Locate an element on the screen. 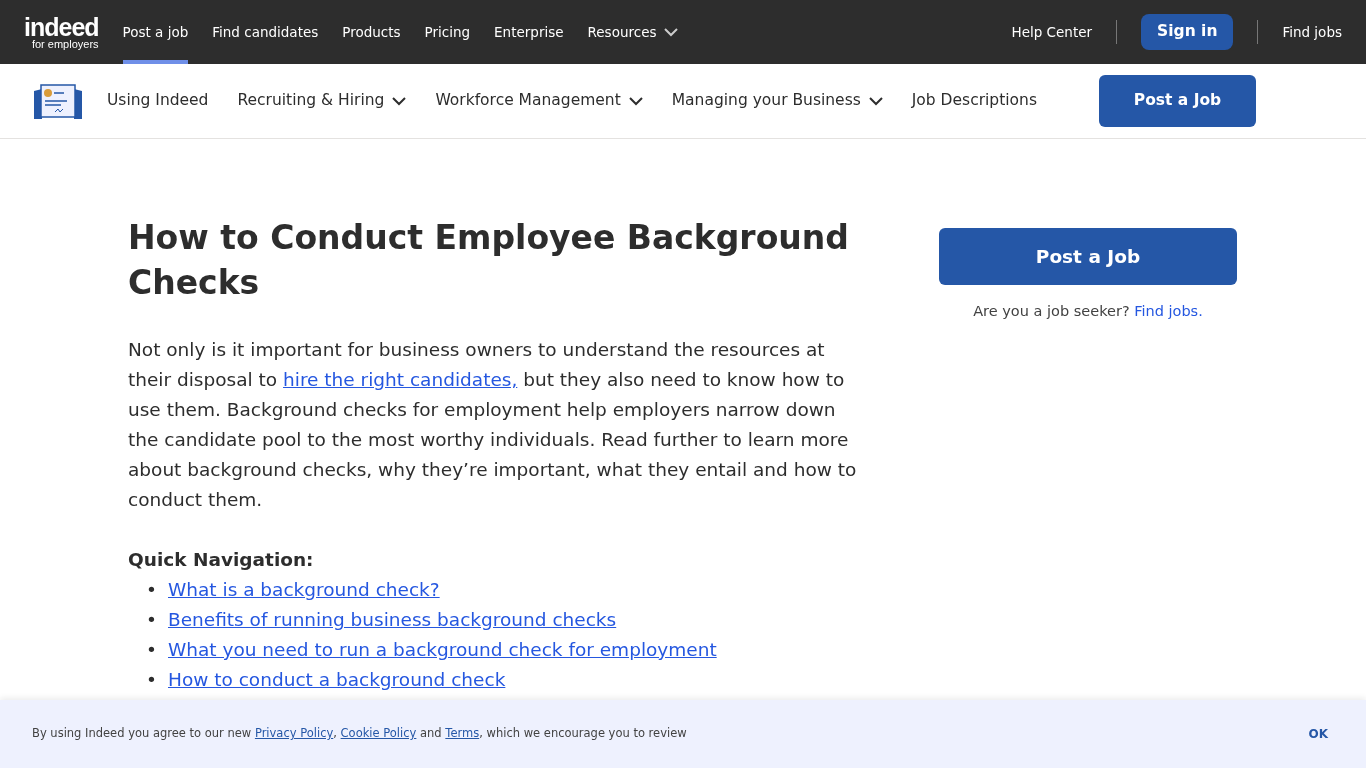 This screenshot has width=1366, height=768. cookie-notice: By using Indeed you agree to our new Privacy Policy, Cookie Policy and Terms, which we encourage you to review is located at coordinates (359, 734).